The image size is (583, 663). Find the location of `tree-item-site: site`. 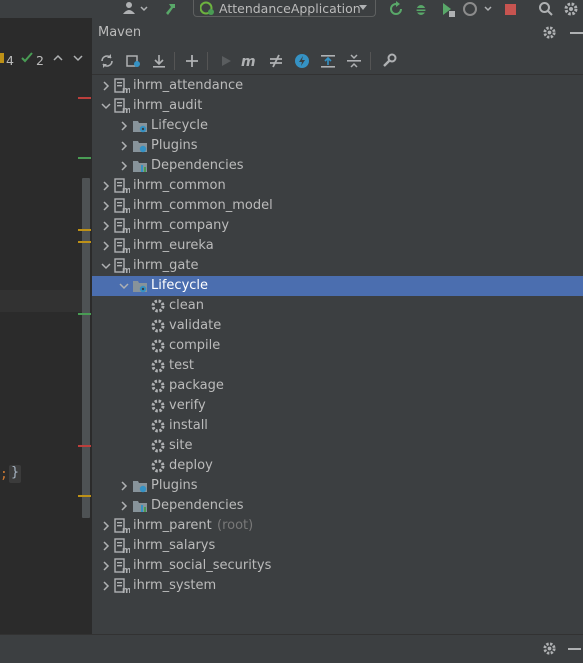

tree-item-site: site is located at coordinates (337, 446).